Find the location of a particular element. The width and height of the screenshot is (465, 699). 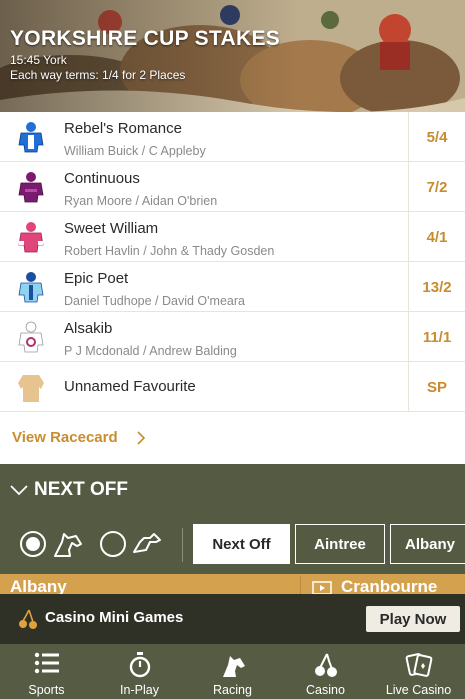

next-race-right: Cranbourne is located at coordinates (389, 585).